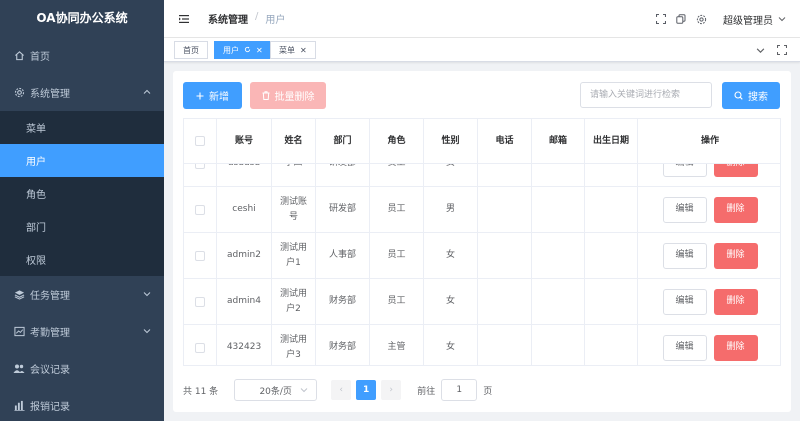 The image size is (800, 421). What do you see at coordinates (451, 141) in the screenshot?
I see `col-gender: 性别` at bounding box center [451, 141].